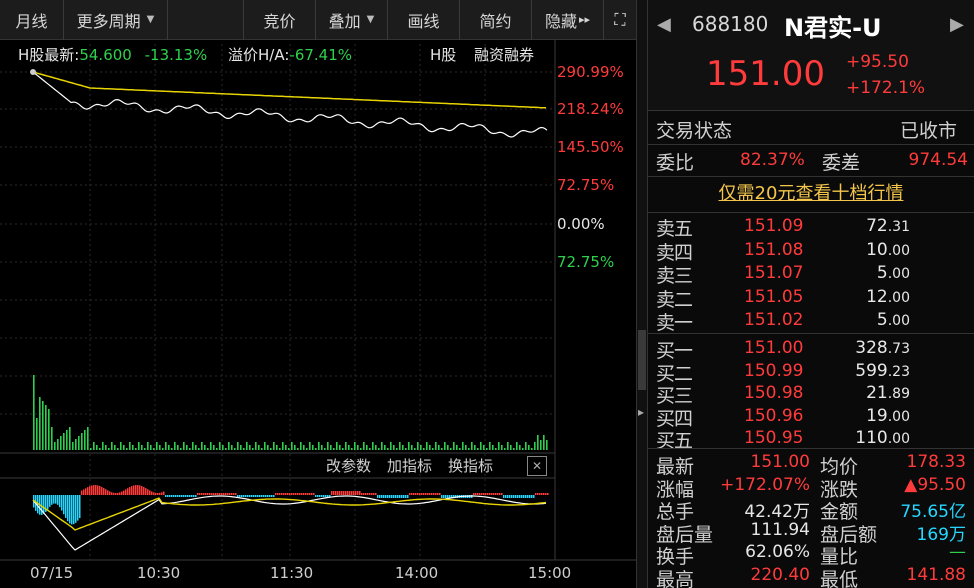 Image resolution: width=974 pixels, height=588 pixels. I want to click on time-label-3: 11:30, so click(292, 573).